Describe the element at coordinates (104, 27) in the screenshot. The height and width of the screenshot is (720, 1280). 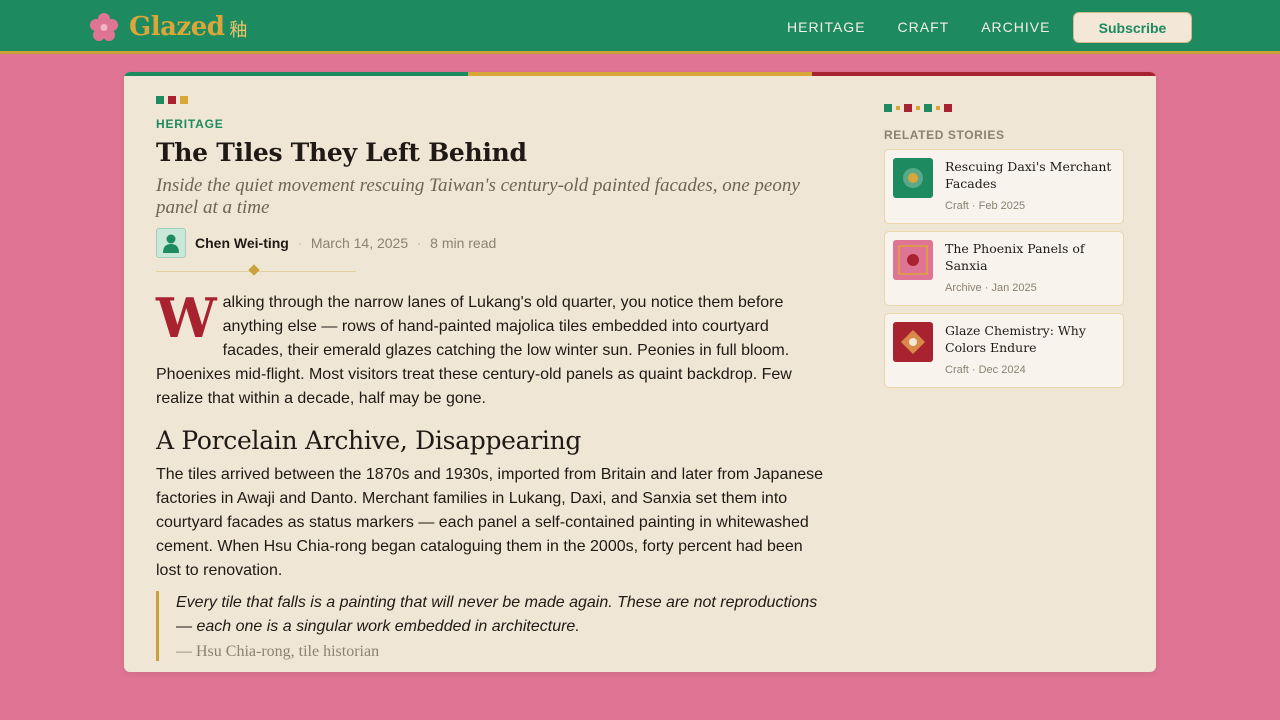
I see `plum-blossom-icon` at that location.